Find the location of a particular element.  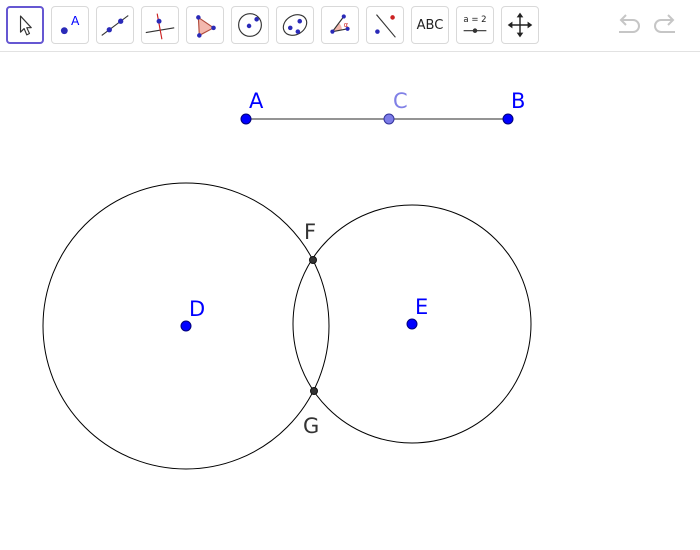

label-f: F is located at coordinates (310, 232).